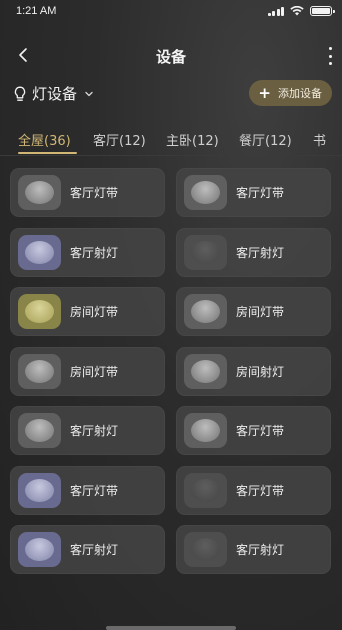 The image size is (342, 630). Describe the element at coordinates (47, 153) in the screenshot. I see `active-tab-indicator` at that location.